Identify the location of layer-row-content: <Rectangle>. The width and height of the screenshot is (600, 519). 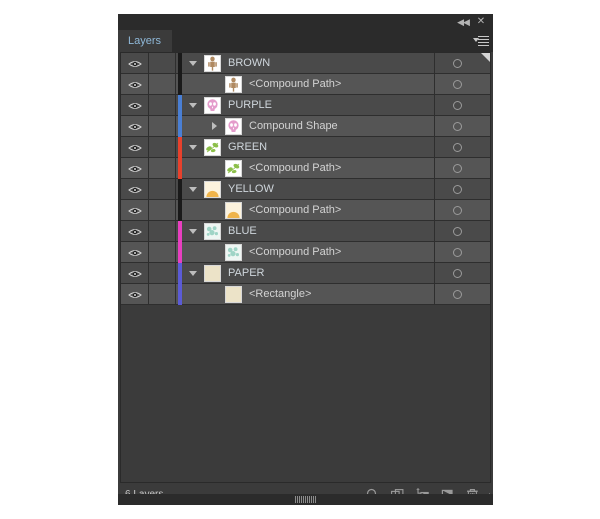
(305, 294).